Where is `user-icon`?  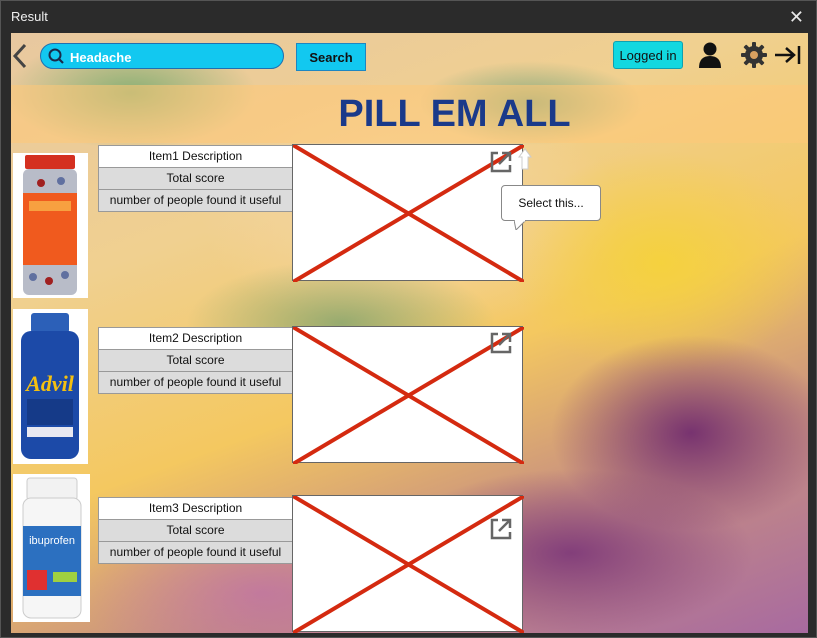
user-icon is located at coordinates (710, 55).